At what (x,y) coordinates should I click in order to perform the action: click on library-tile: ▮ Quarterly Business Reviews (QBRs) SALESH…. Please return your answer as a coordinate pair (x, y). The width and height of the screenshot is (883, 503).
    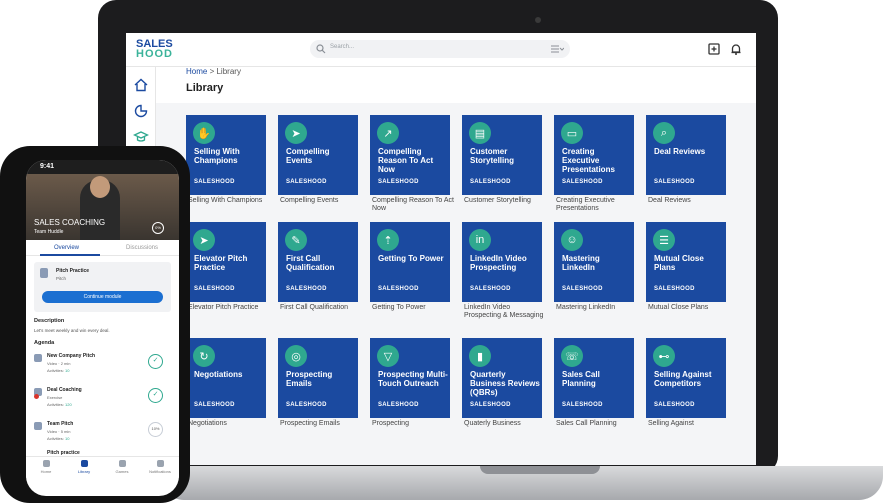
    Looking at the image, I should click on (502, 378).